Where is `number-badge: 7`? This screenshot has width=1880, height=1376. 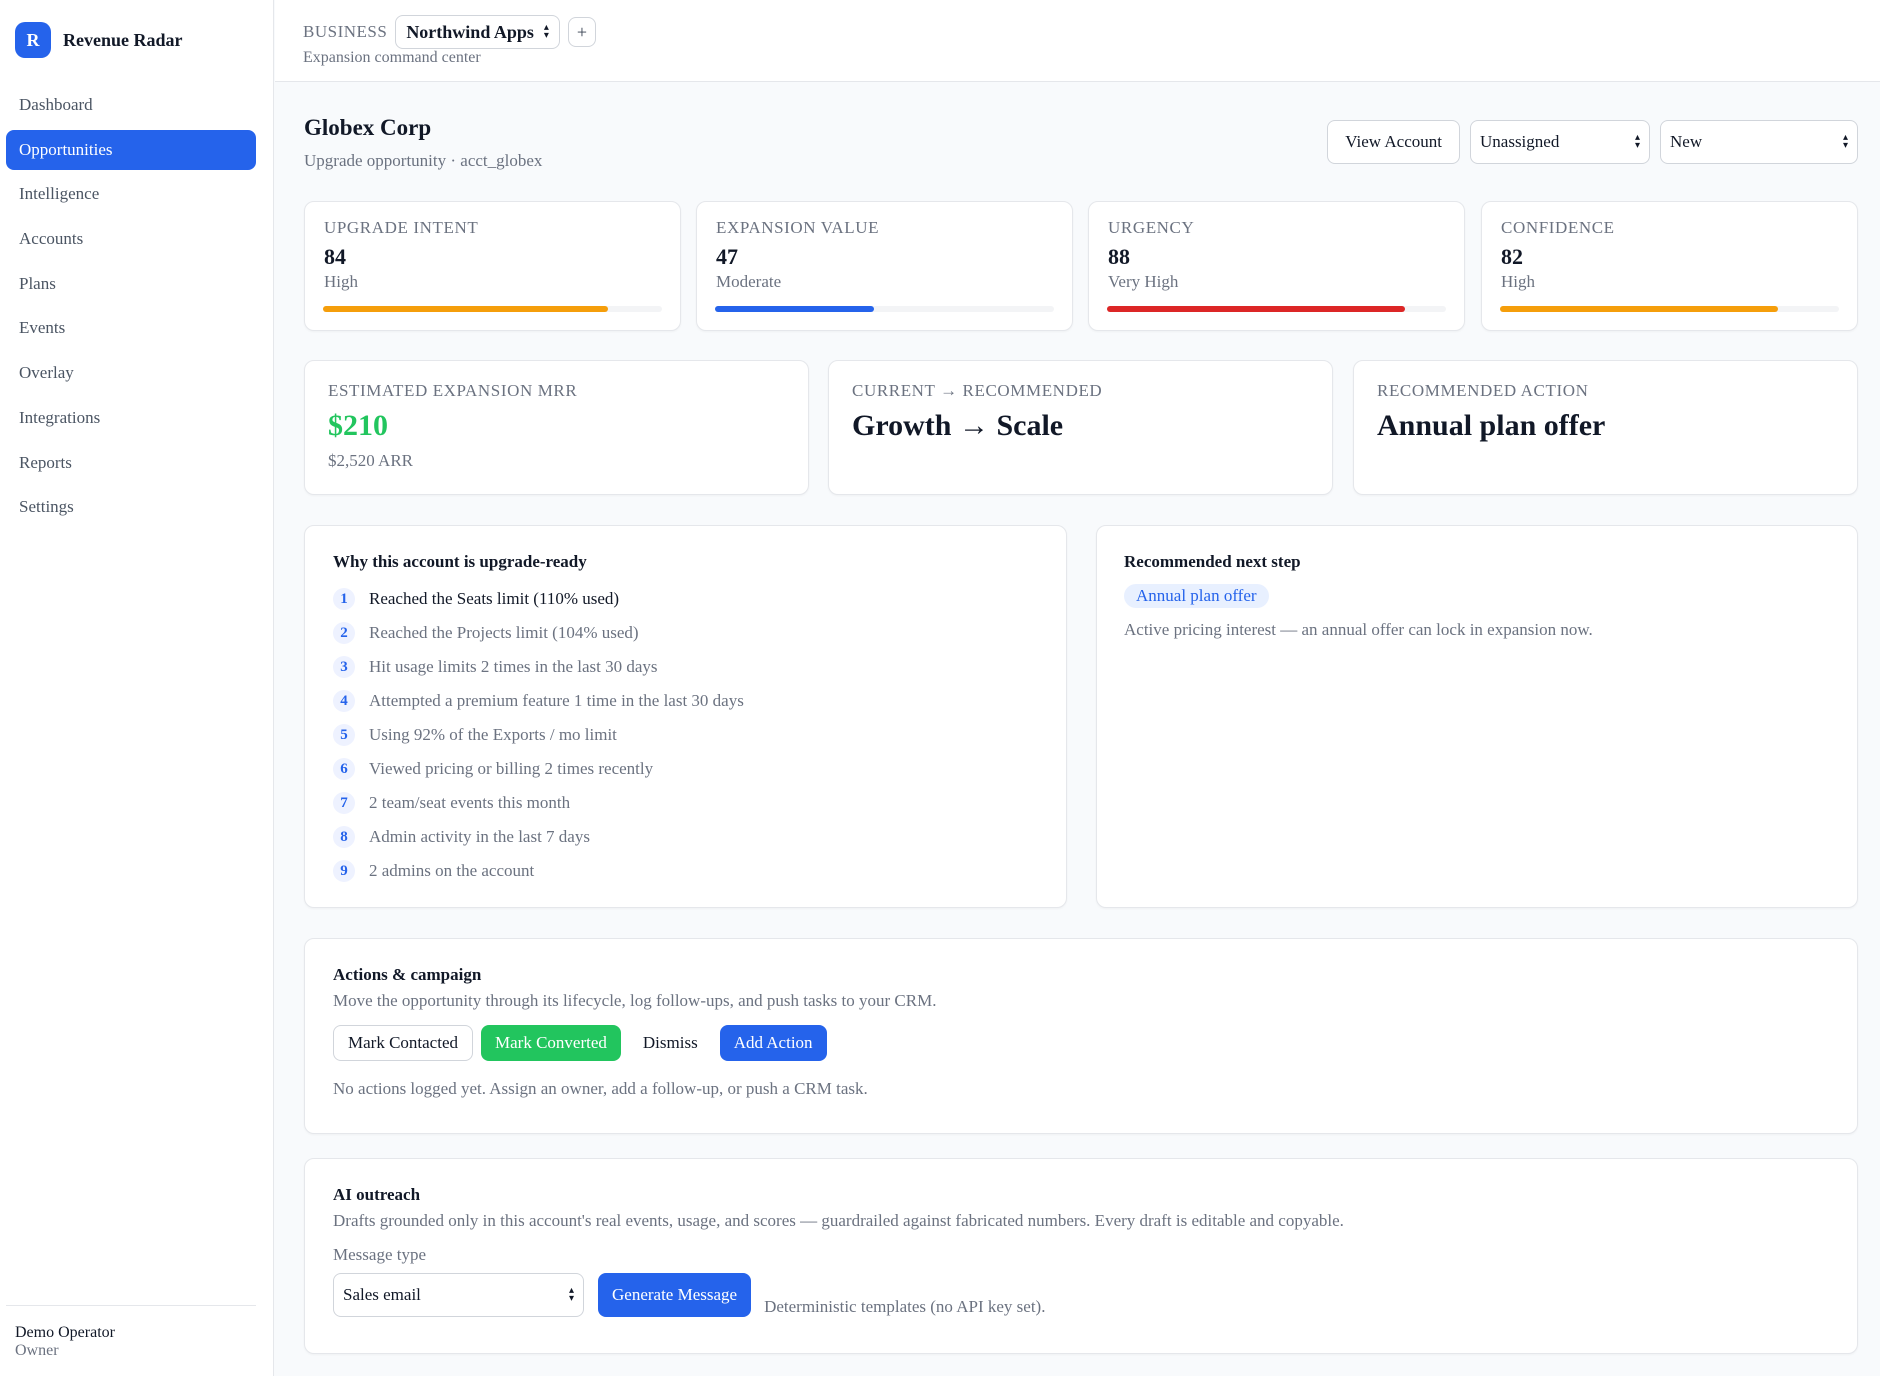 number-badge: 7 is located at coordinates (344, 803).